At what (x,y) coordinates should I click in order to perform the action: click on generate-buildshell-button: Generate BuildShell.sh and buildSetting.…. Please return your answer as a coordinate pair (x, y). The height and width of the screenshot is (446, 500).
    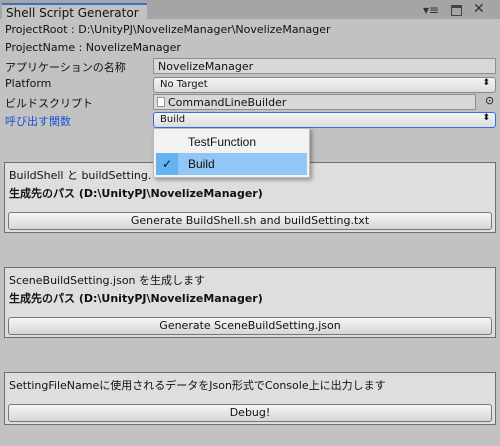
    Looking at the image, I should click on (250, 221).